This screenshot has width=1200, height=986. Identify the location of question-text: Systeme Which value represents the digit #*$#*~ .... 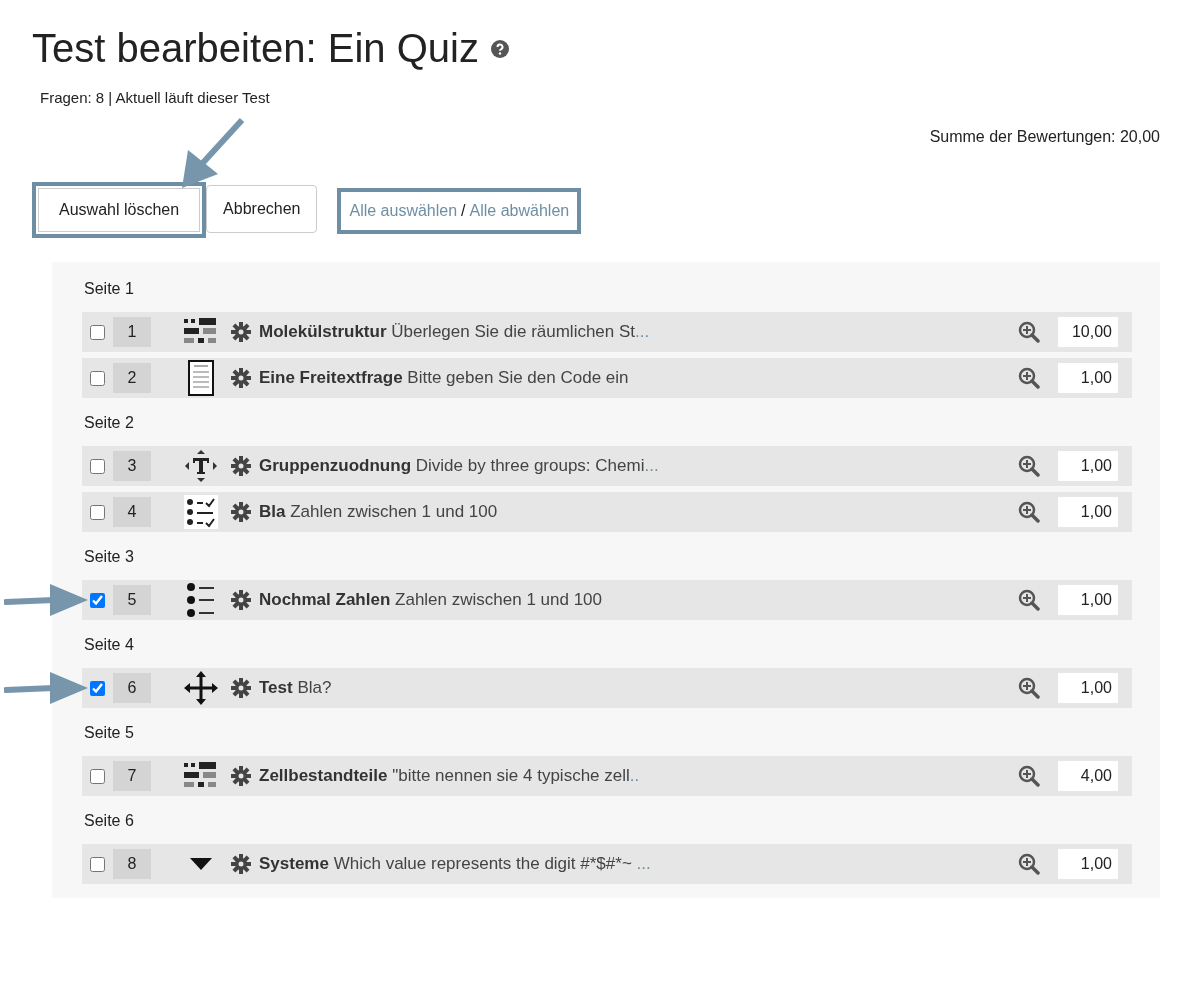
(455, 864).